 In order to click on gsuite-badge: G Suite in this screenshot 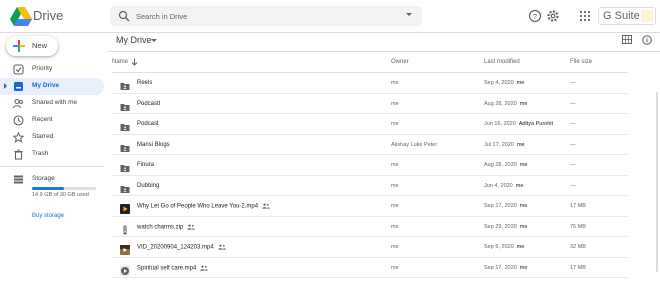, I will do `click(627, 16)`.